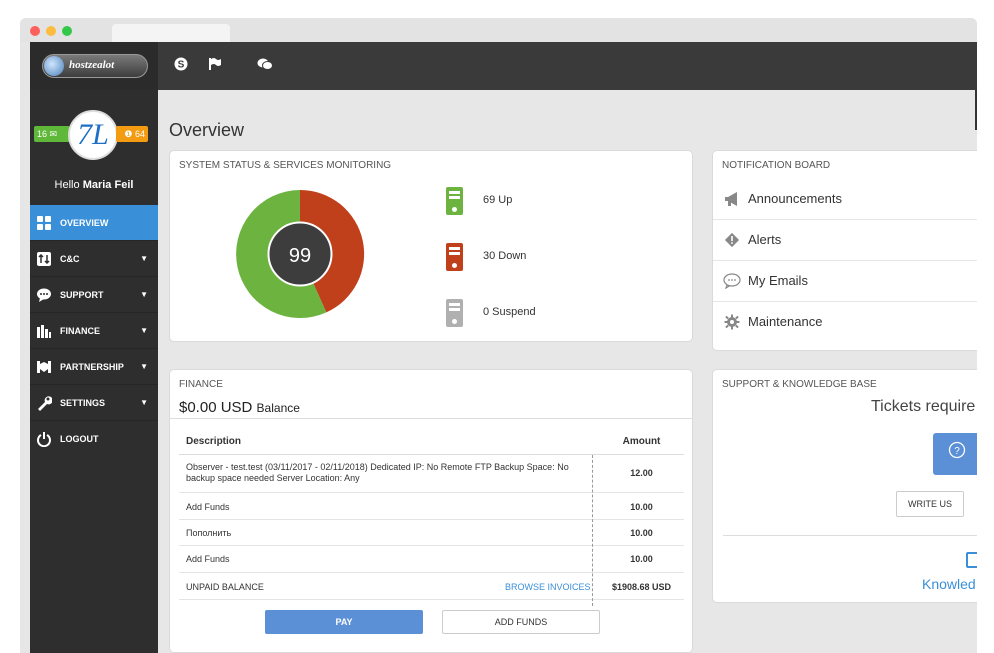 This screenshot has height=653, width=994. I want to click on knowledge-base-link: Knowled, so click(949, 584).